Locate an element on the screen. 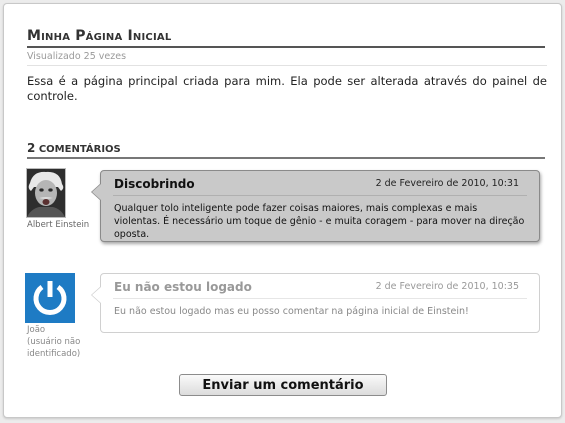 This screenshot has height=423, width=565. comments-count: 2 is located at coordinates (31, 148).